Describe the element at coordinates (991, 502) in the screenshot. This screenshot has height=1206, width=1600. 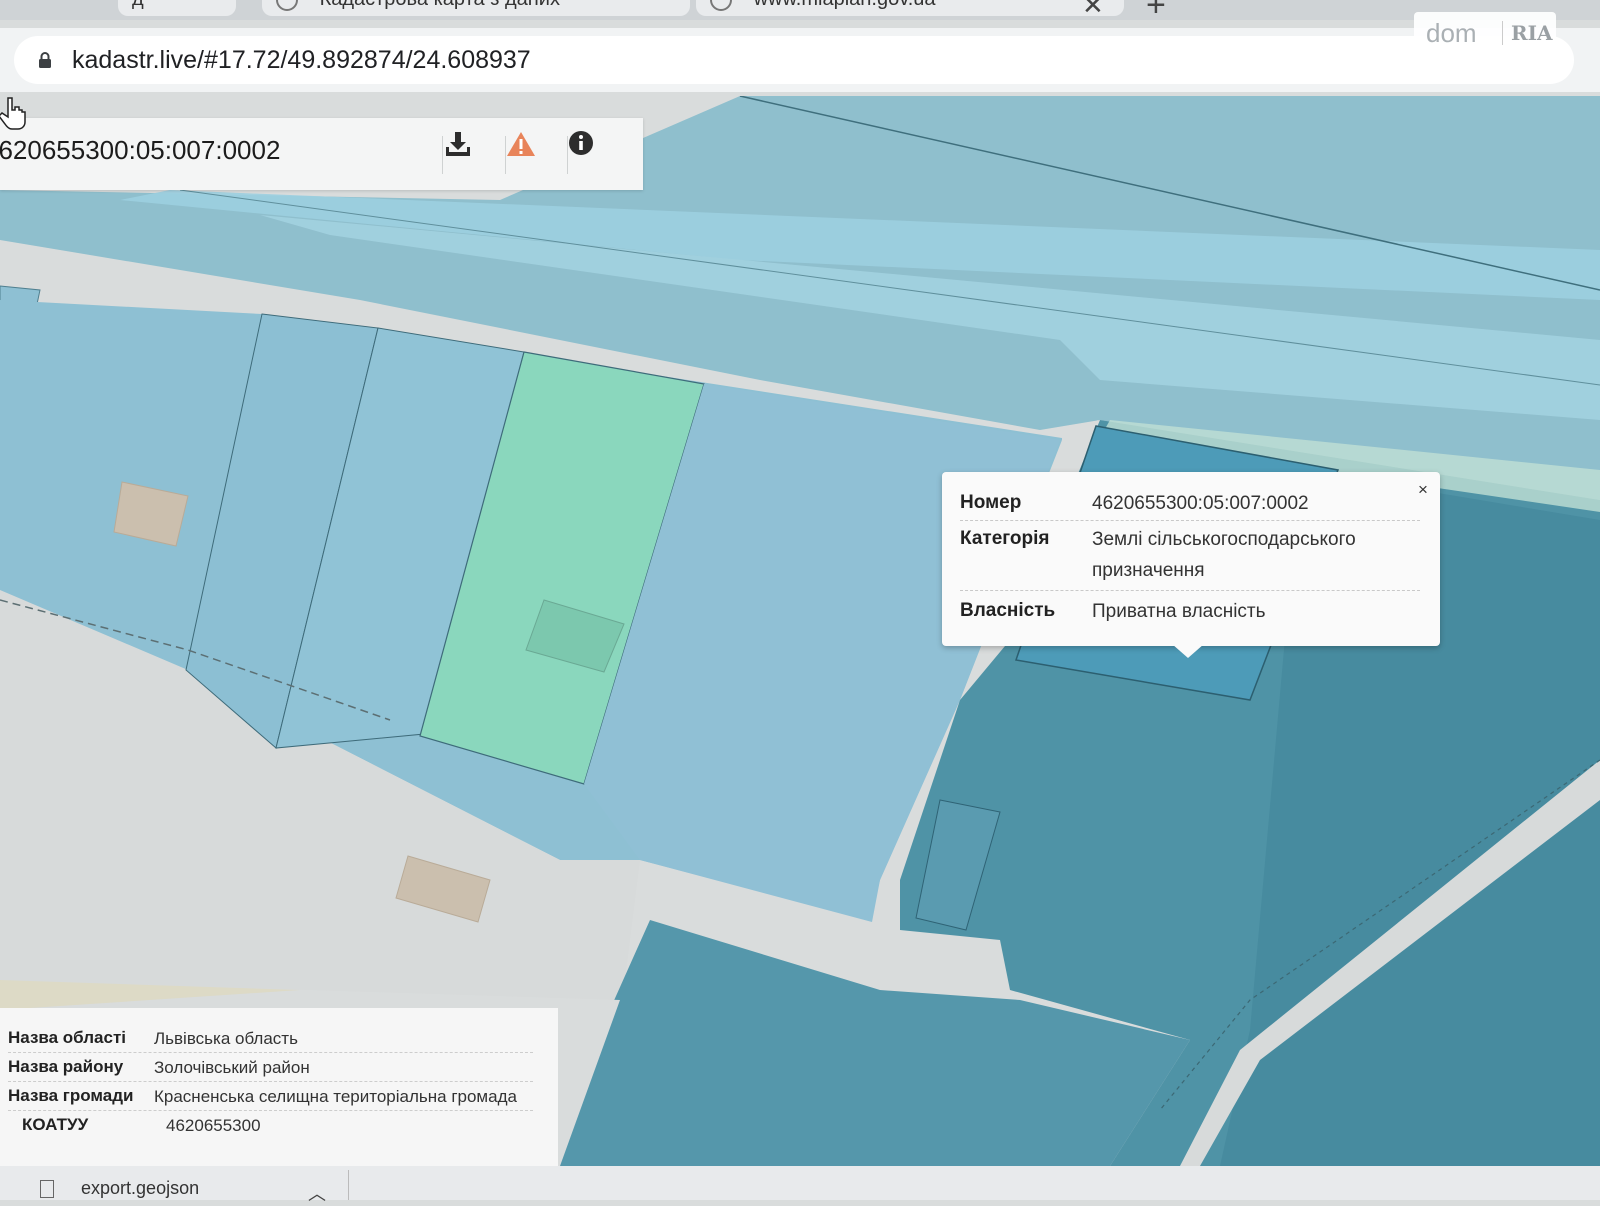
I see `popup-key: Номер` at that location.